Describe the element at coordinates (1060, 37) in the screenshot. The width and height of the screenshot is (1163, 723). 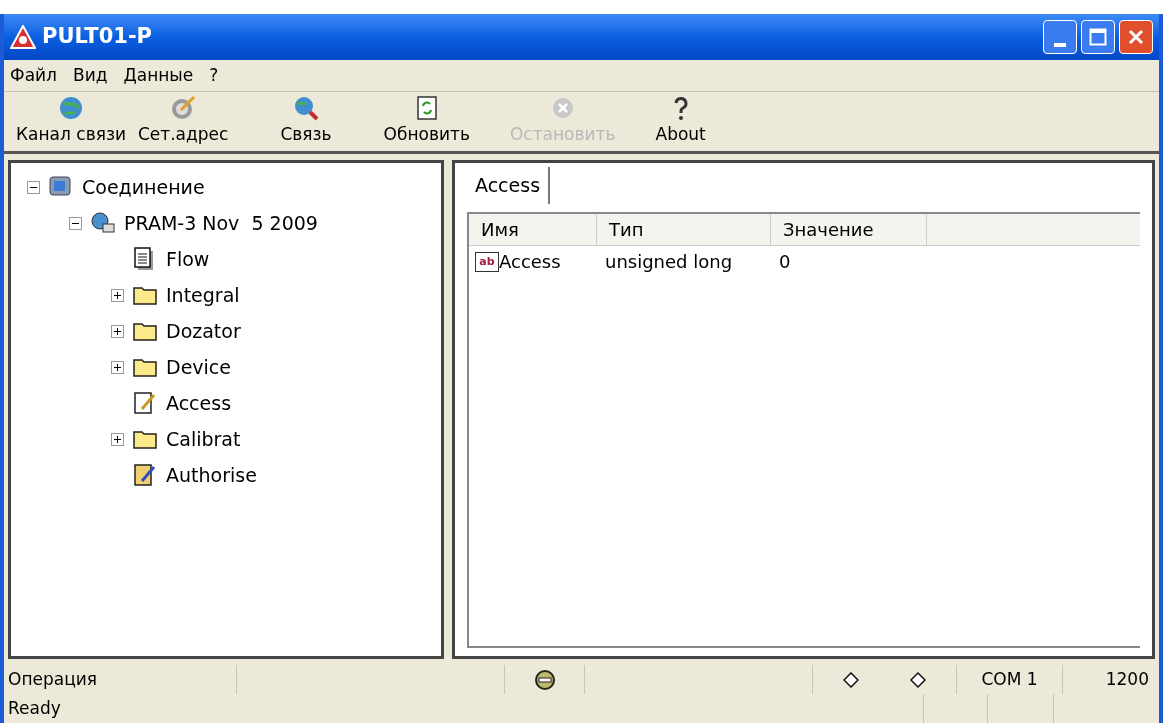
I see `minimize-button` at that location.